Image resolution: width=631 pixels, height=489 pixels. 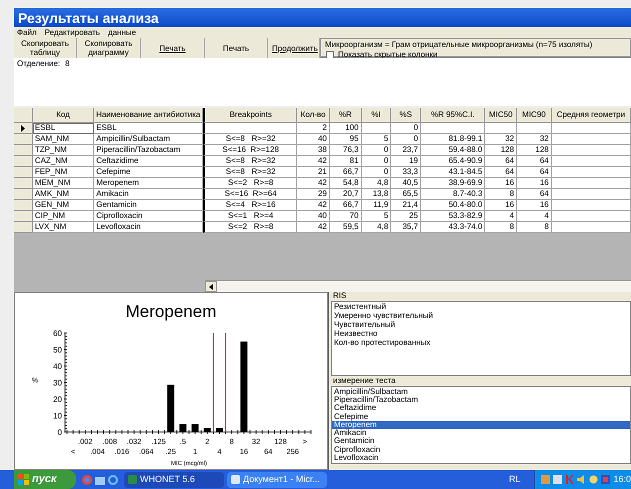 I want to click on list-item: Кол-во протестированных, so click(x=481, y=343).